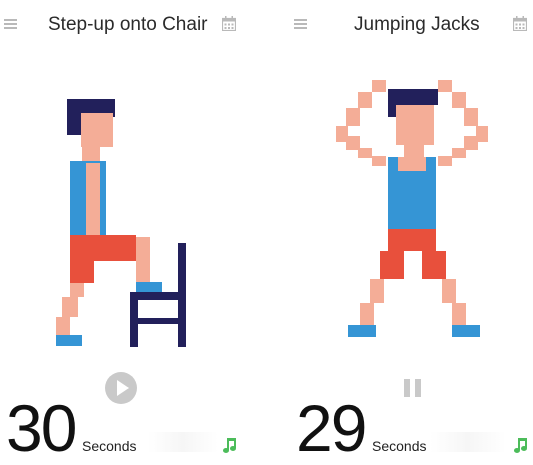 This screenshot has height=465, width=533. What do you see at coordinates (41, 428) in the screenshot?
I see `timer-count: 30` at bounding box center [41, 428].